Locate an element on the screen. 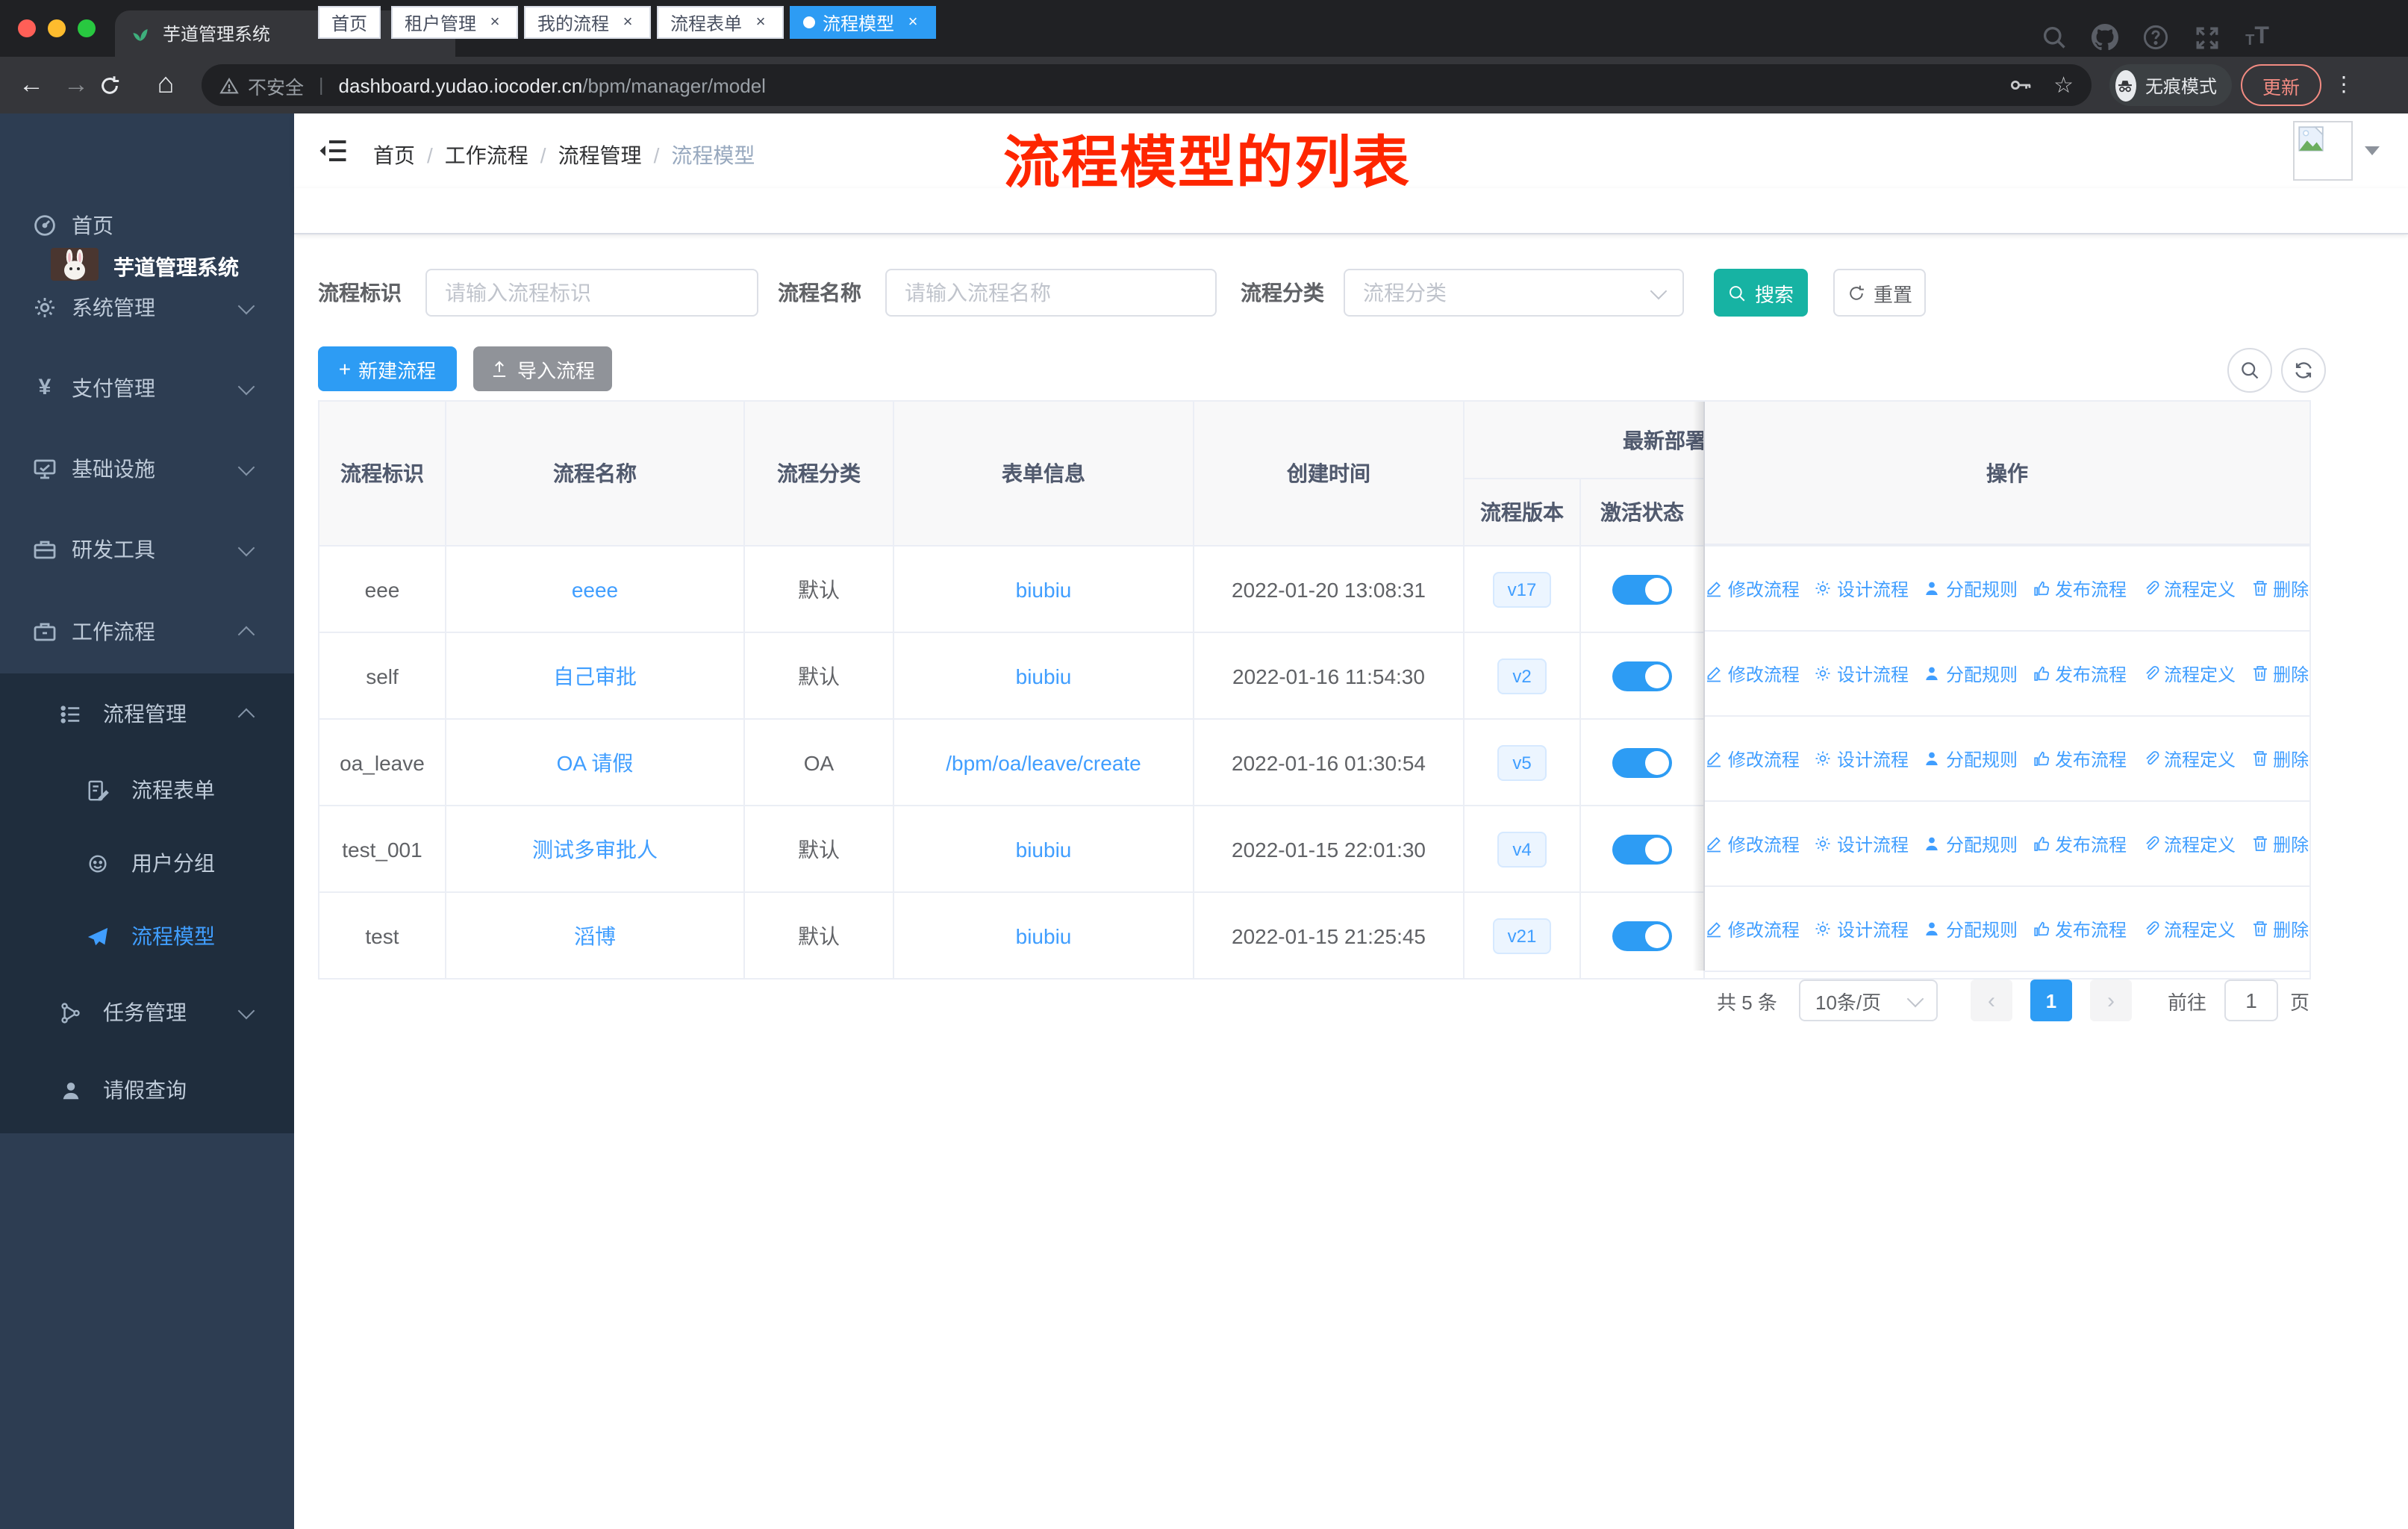  sidebar-item-task-management: 任务管理 is located at coordinates (147, 1013).